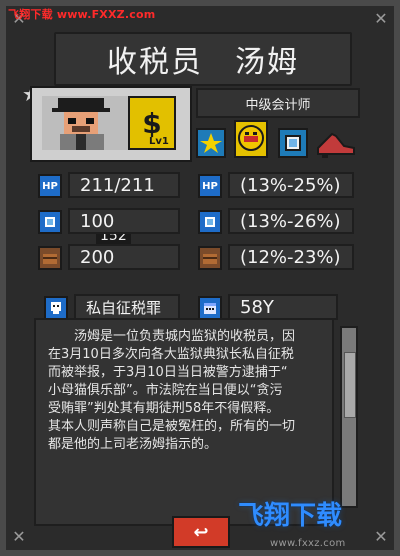  I want to click on watermark-logo: 飞翔下载, so click(290, 513).